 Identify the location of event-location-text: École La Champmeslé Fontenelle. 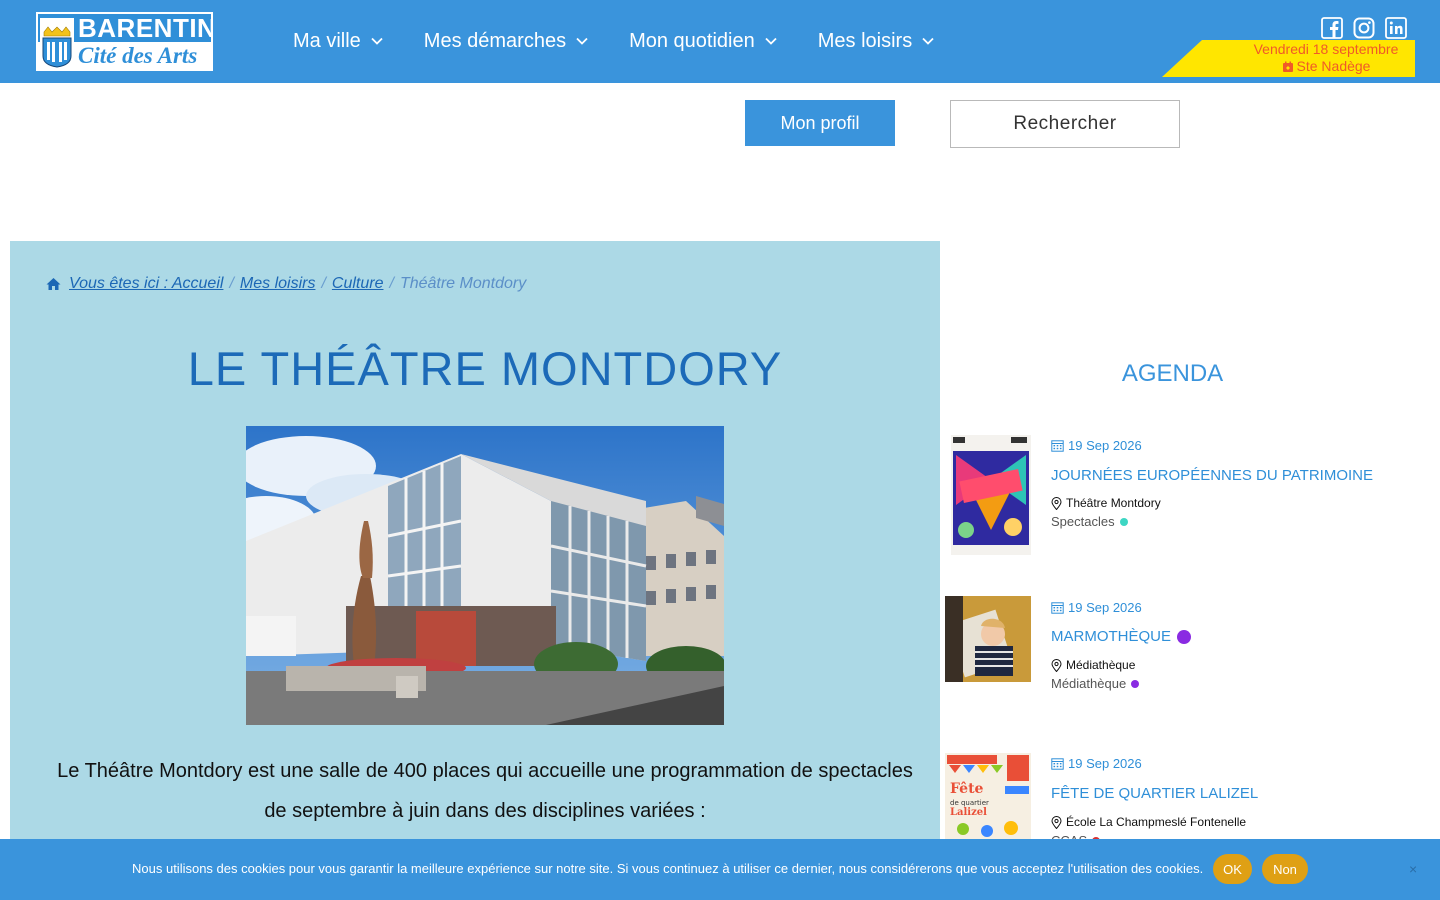
(1156, 822).